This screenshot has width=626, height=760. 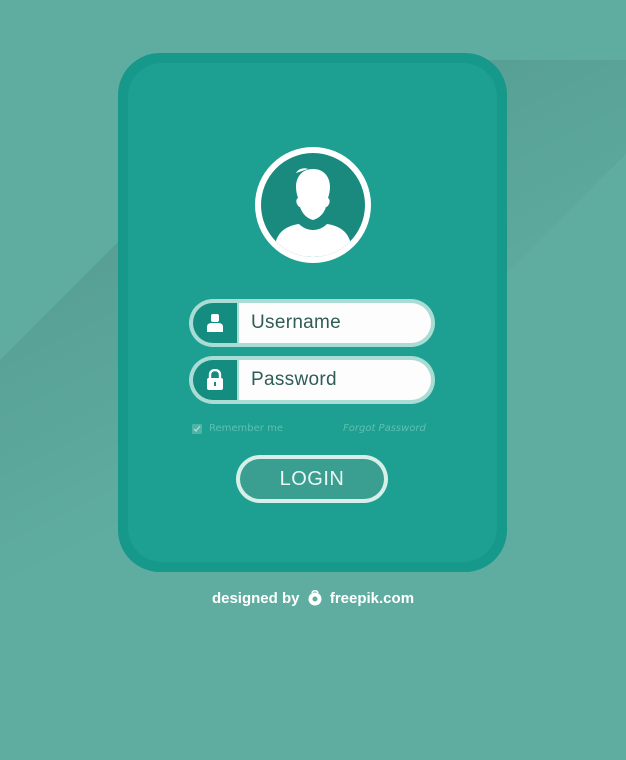 What do you see at coordinates (372, 598) in the screenshot?
I see `credit-brand: freepik.com` at bounding box center [372, 598].